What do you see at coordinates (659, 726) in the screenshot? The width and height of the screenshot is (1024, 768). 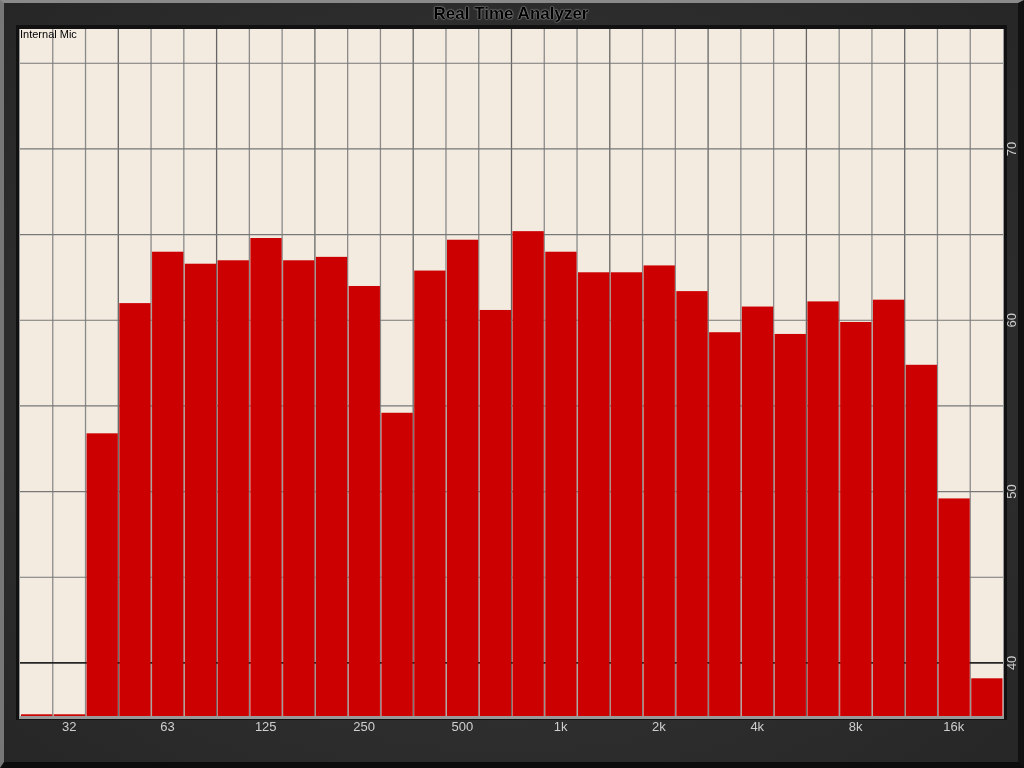 I see `axis-tick-label: 2k` at bounding box center [659, 726].